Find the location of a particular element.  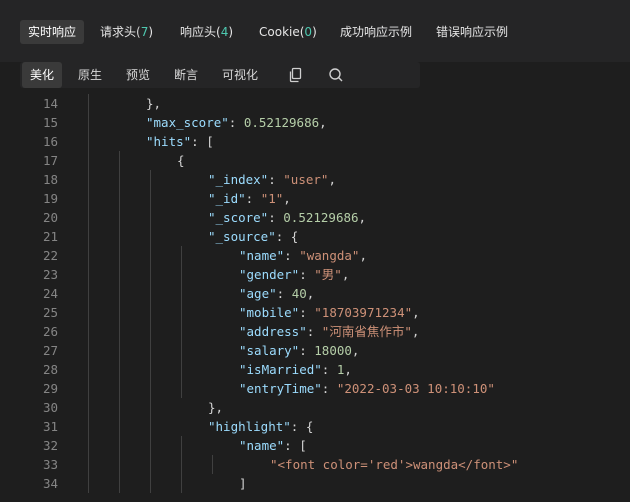

tab-label: 实时响应 is located at coordinates (52, 32).